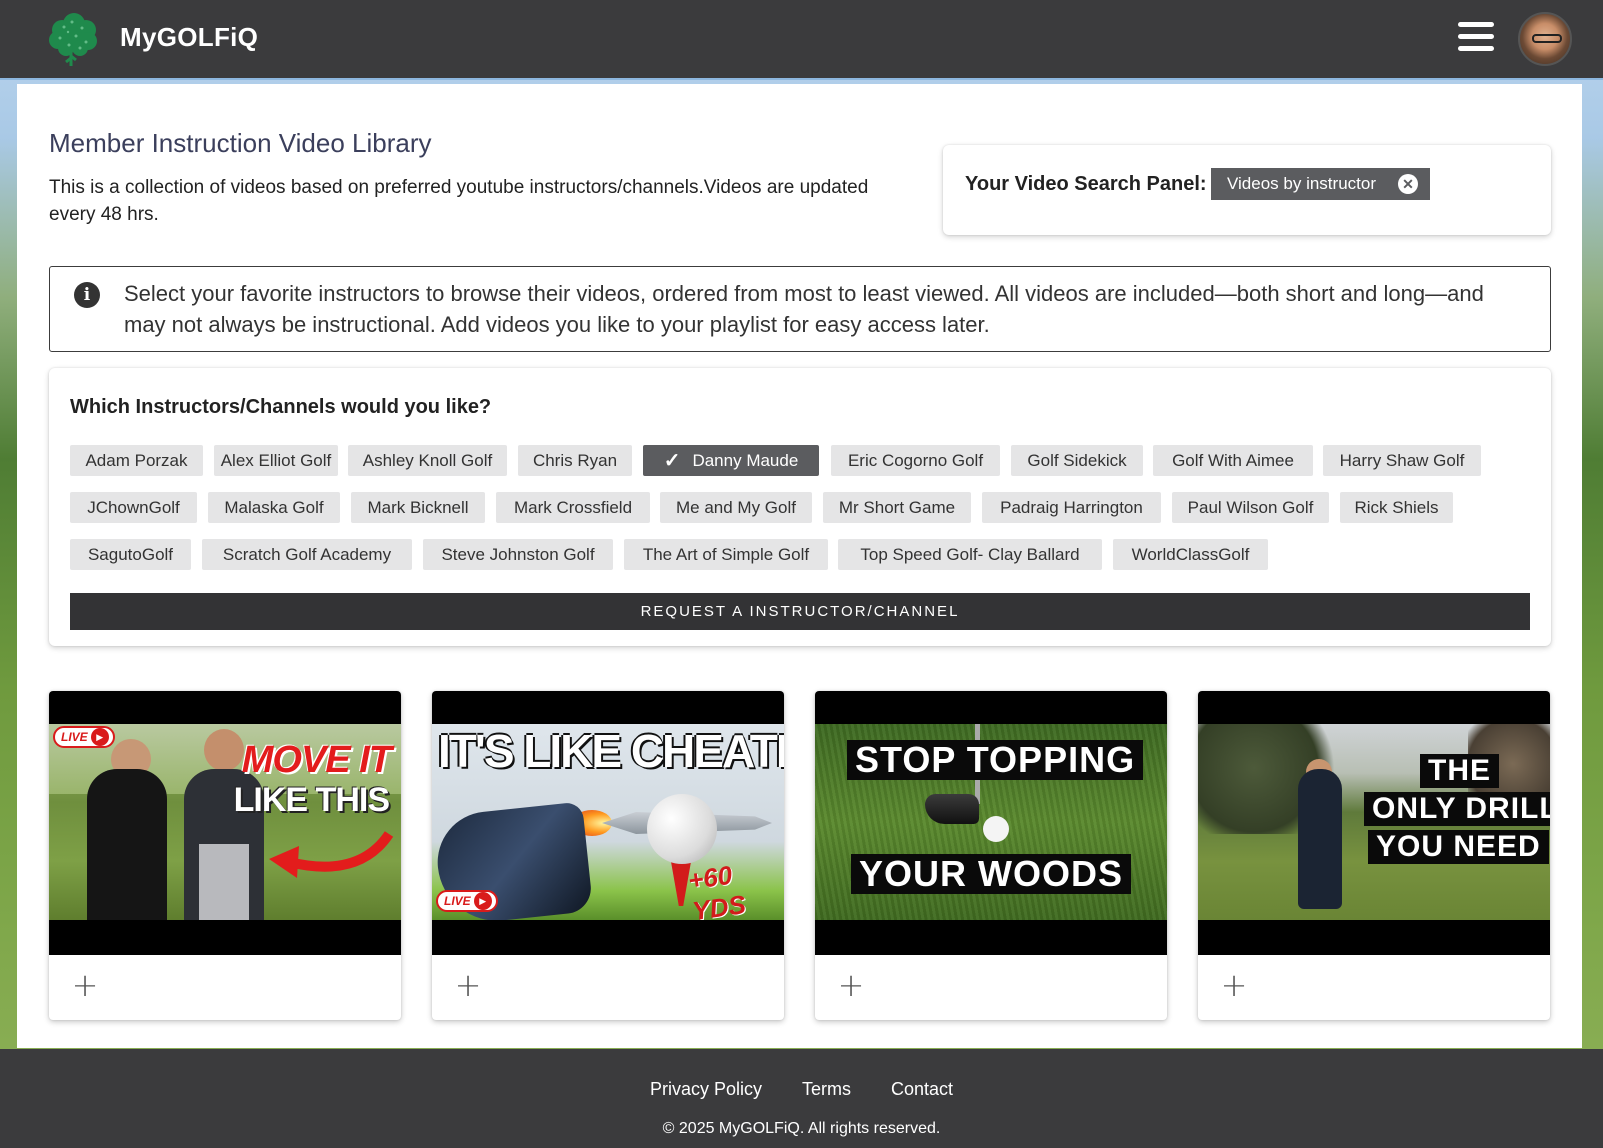  I want to click on instructor-chip: Mark Crossfield, so click(573, 507).